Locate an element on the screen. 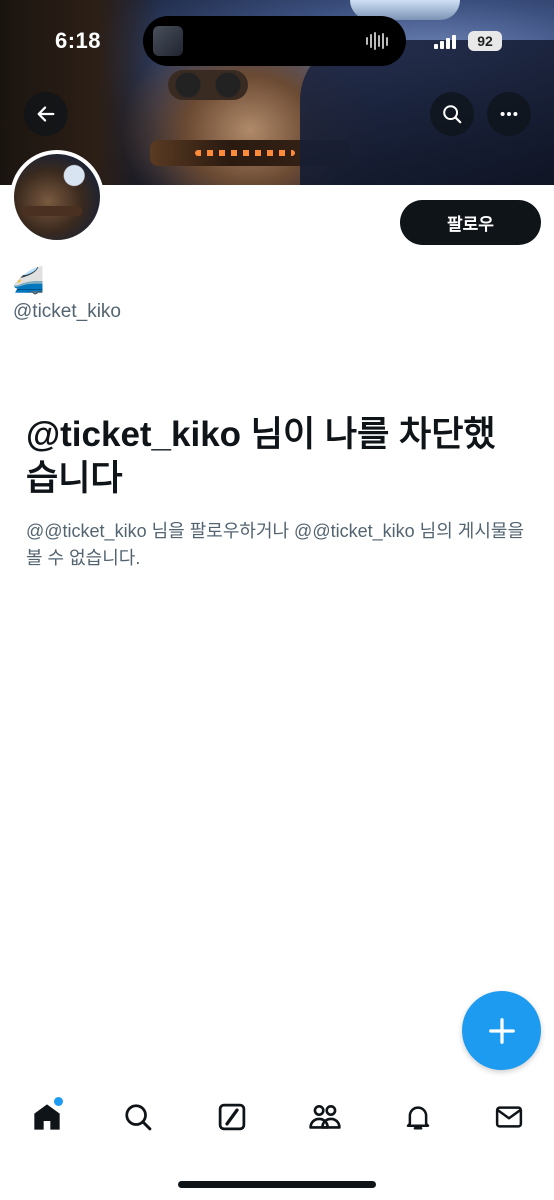  more-horizontal-icon is located at coordinates (509, 114).